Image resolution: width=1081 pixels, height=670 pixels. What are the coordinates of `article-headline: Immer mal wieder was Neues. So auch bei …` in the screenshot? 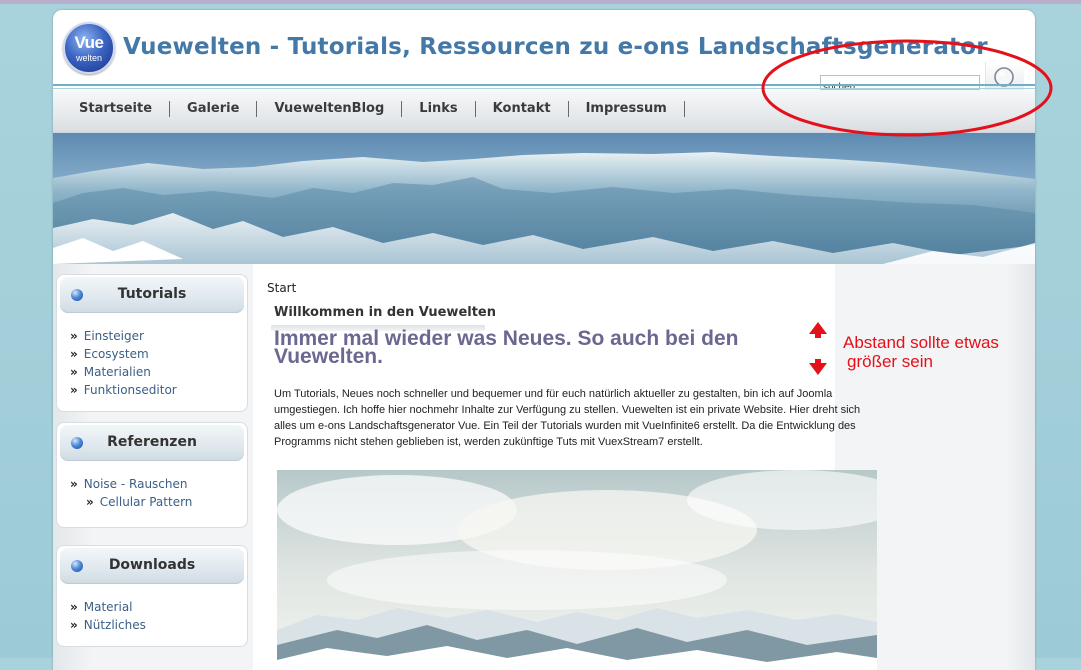 It's located at (506, 347).